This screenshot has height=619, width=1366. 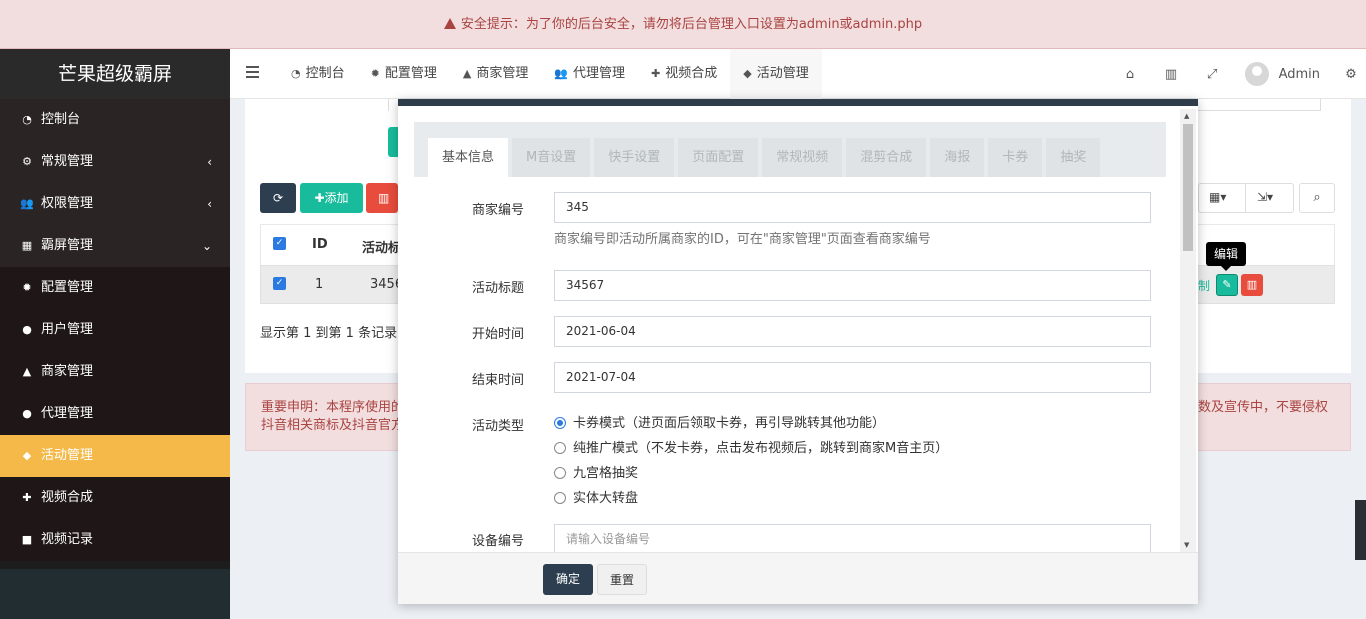 What do you see at coordinates (206, 246) in the screenshot?
I see `chevron-down-icon: ⌄` at bounding box center [206, 246].